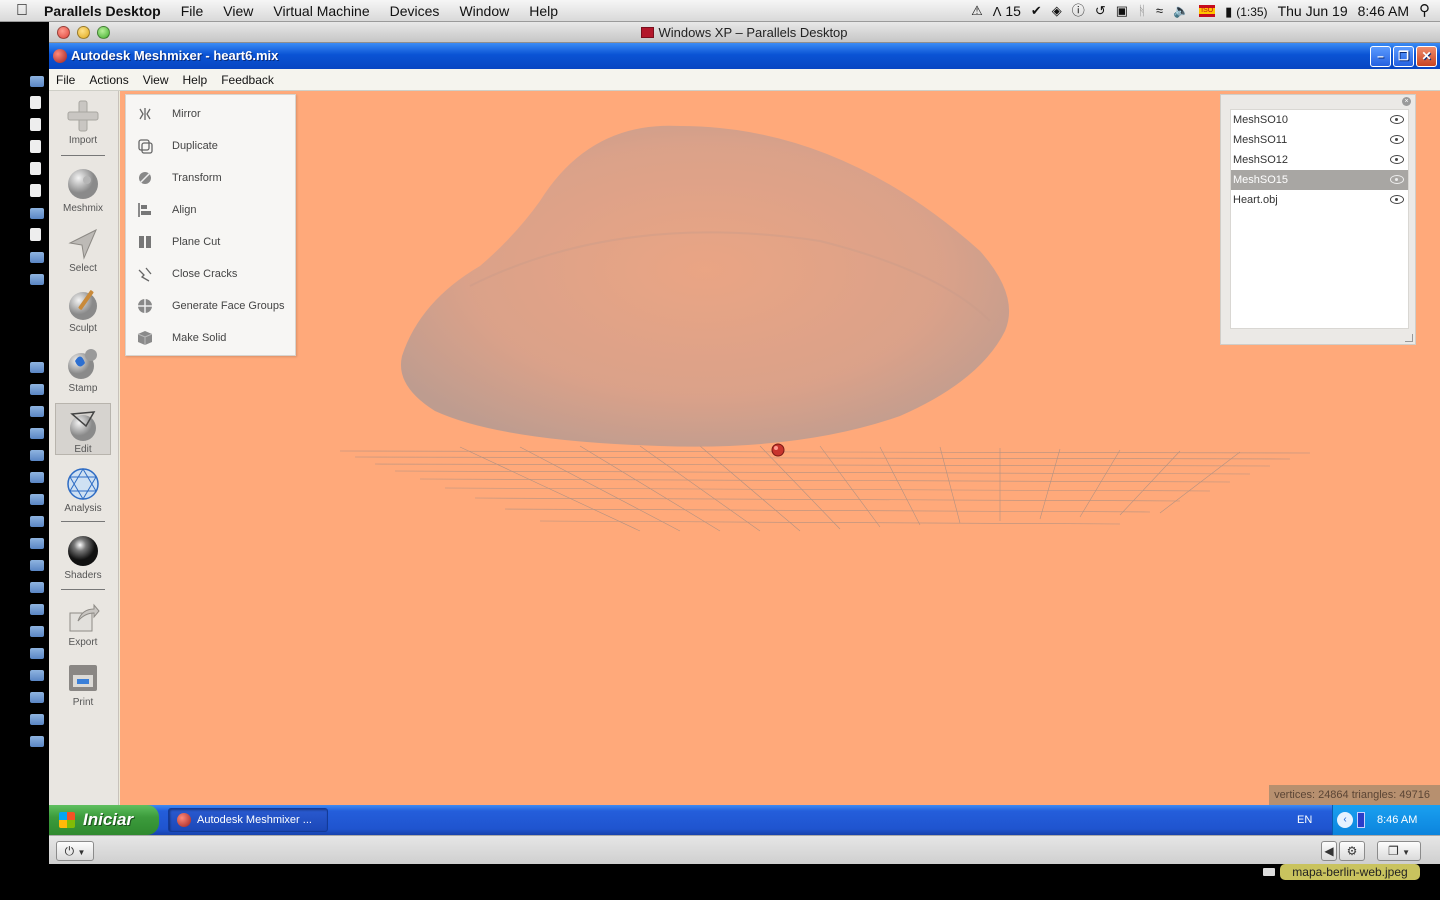  Describe the element at coordinates (192, 11) in the screenshot. I see `mac-menu-file: File` at that location.